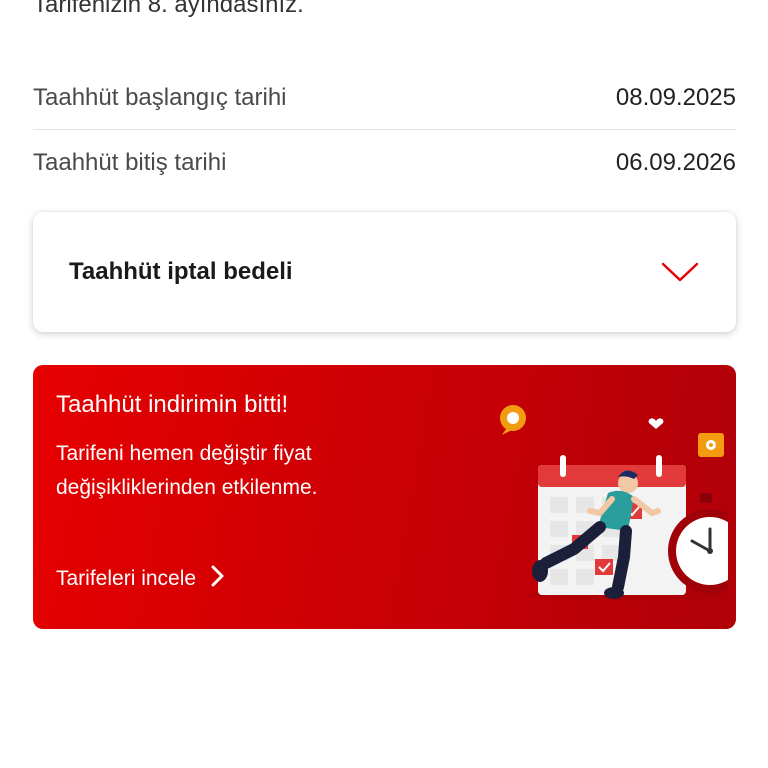 The height and width of the screenshot is (768, 768). Describe the element at coordinates (217, 579) in the screenshot. I see `chevron-right-icon` at that location.